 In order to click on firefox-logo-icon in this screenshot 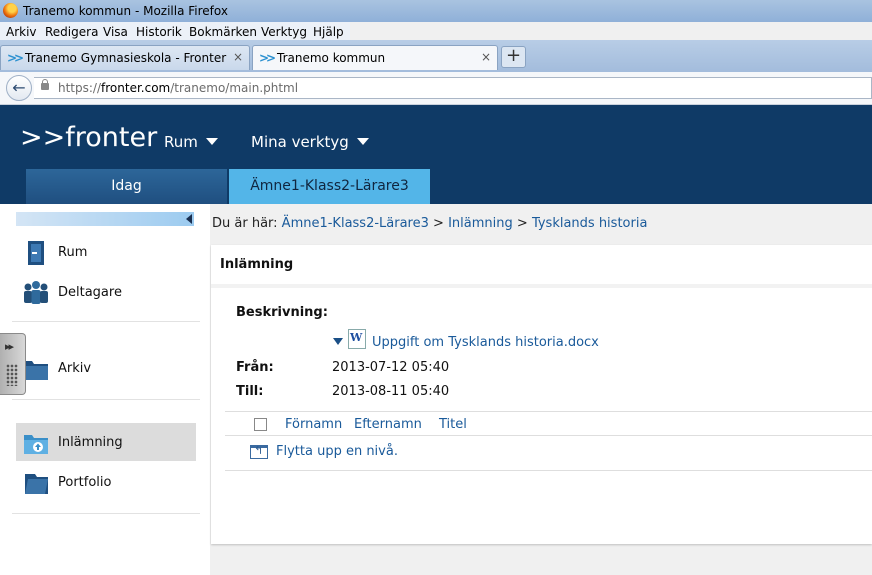, I will do `click(10, 10)`.